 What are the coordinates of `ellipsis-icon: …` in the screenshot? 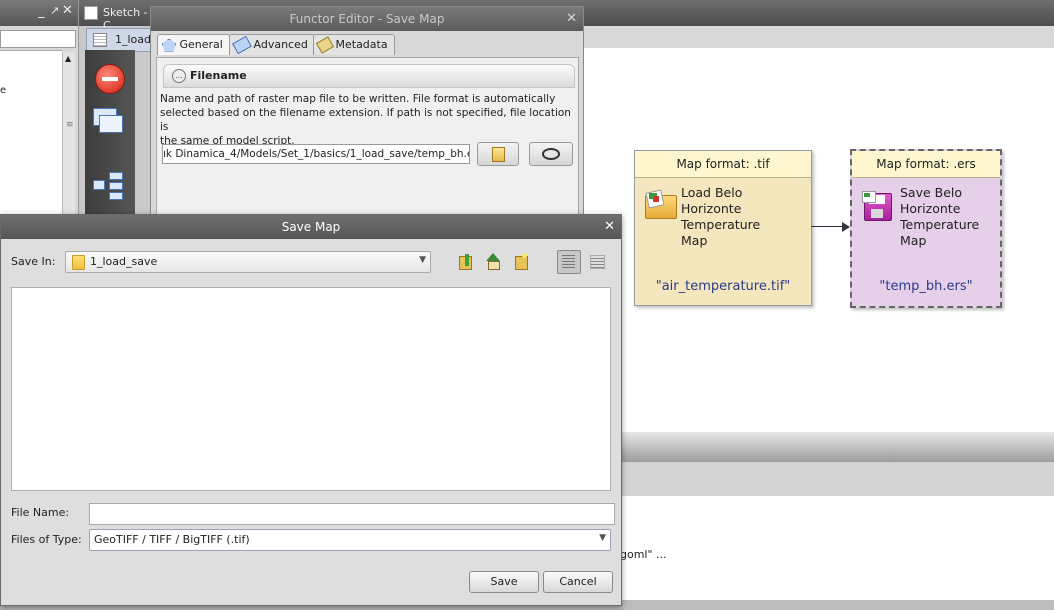 It's located at (179, 76).